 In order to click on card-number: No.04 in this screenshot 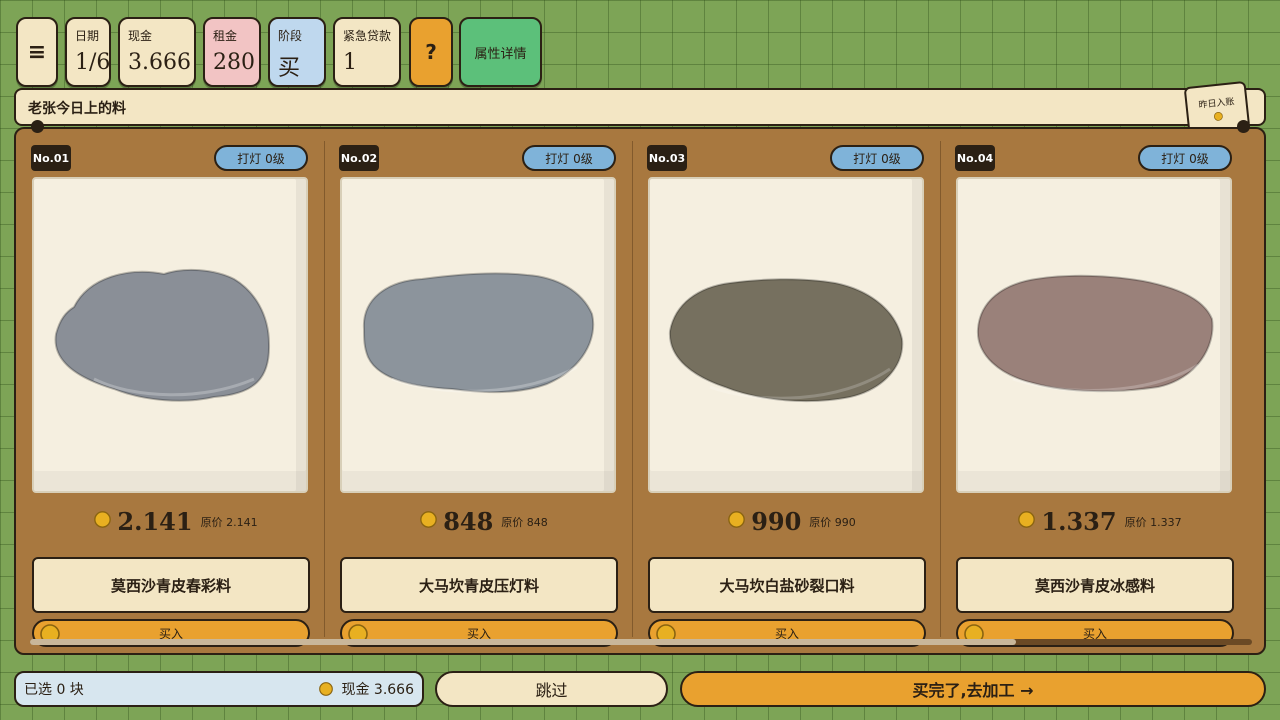, I will do `click(975, 158)`.